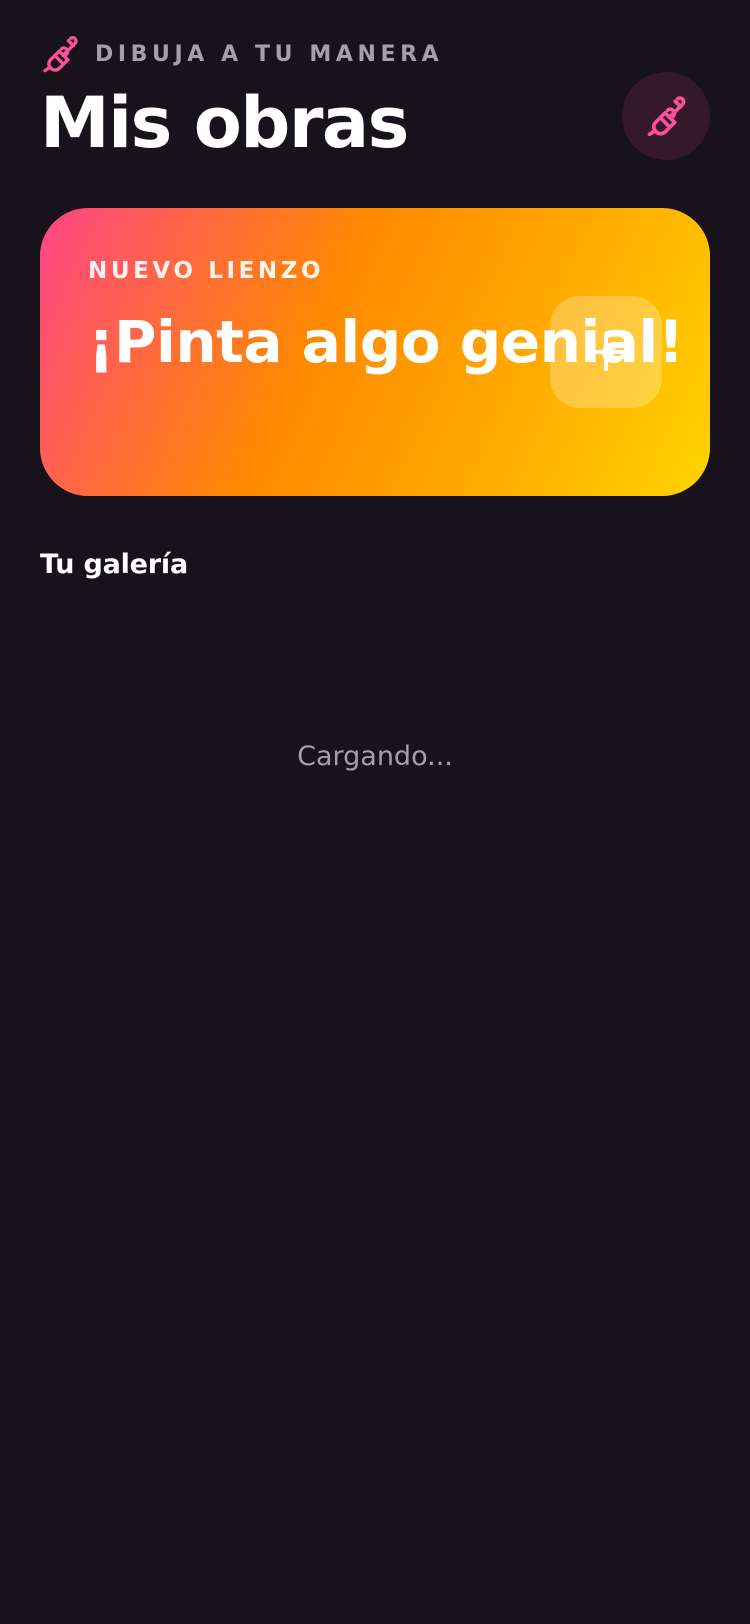 The image size is (750, 1624). I want to click on plus-icon, so click(606, 352).